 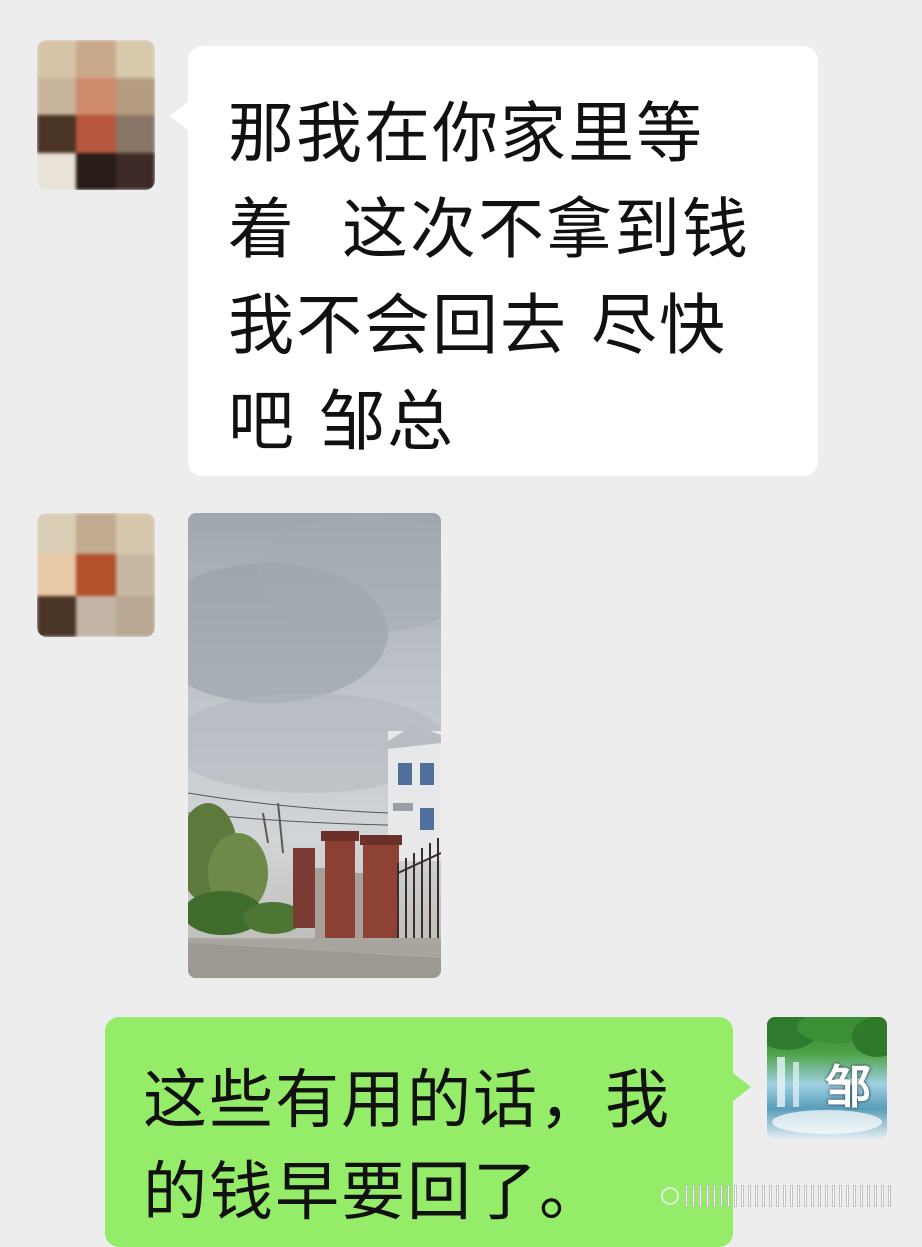 What do you see at coordinates (844, 1082) in the screenshot?
I see `avatar-caption: 大自在修身` at bounding box center [844, 1082].